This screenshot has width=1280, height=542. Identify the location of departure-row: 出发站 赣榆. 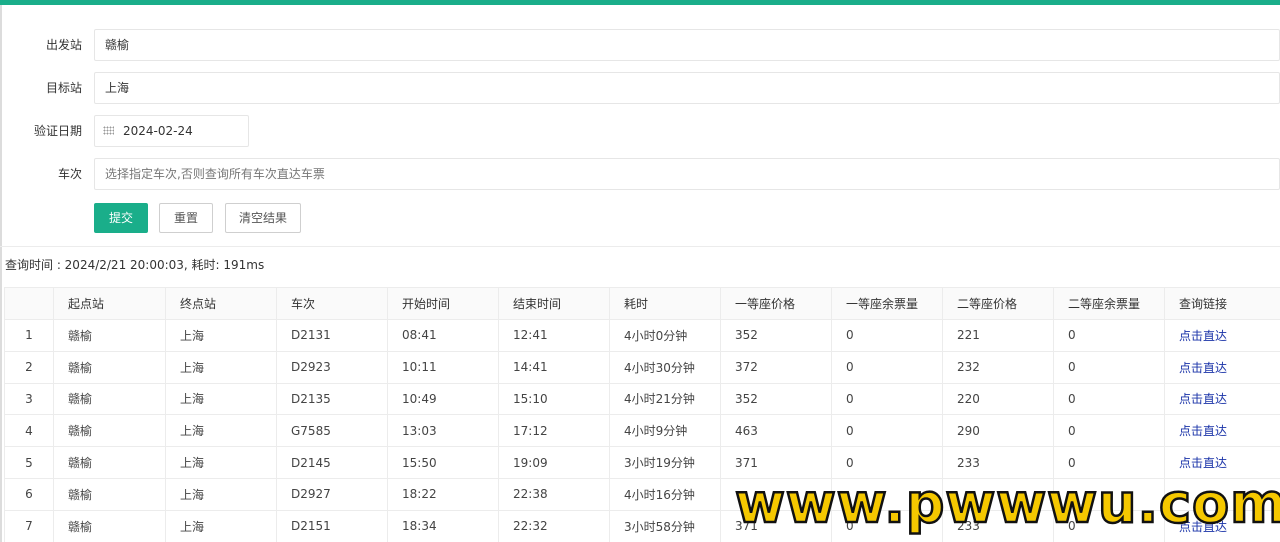
(640, 45).